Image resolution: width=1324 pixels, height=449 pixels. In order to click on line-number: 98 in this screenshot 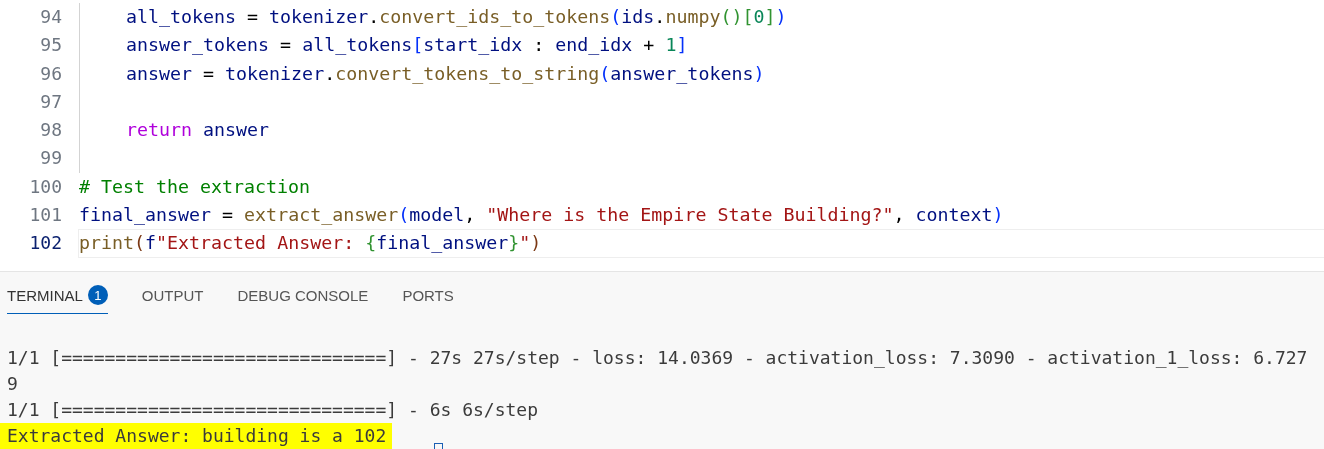, I will do `click(51, 130)`.